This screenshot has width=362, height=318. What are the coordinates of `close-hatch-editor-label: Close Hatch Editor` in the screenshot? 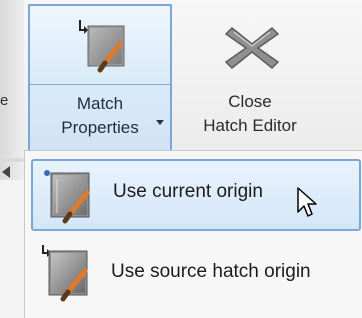 It's located at (250, 114).